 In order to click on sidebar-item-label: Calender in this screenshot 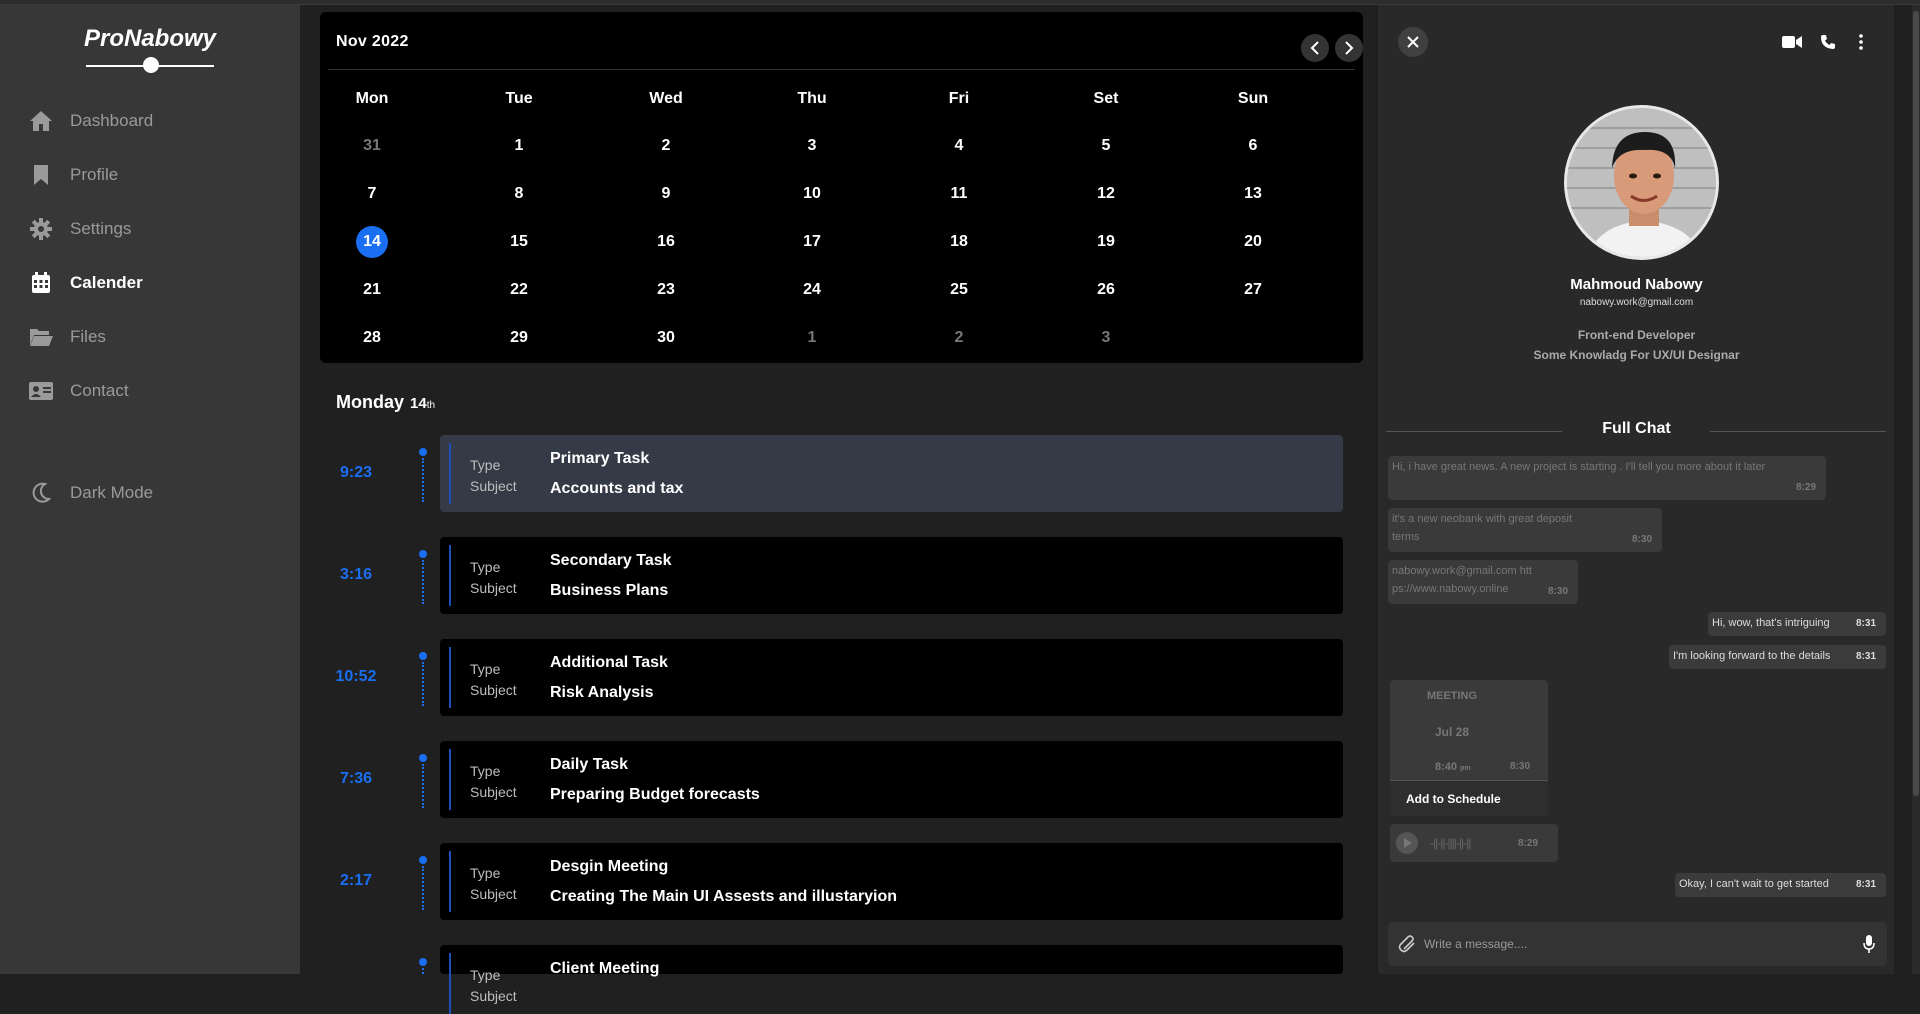, I will do `click(106, 282)`.